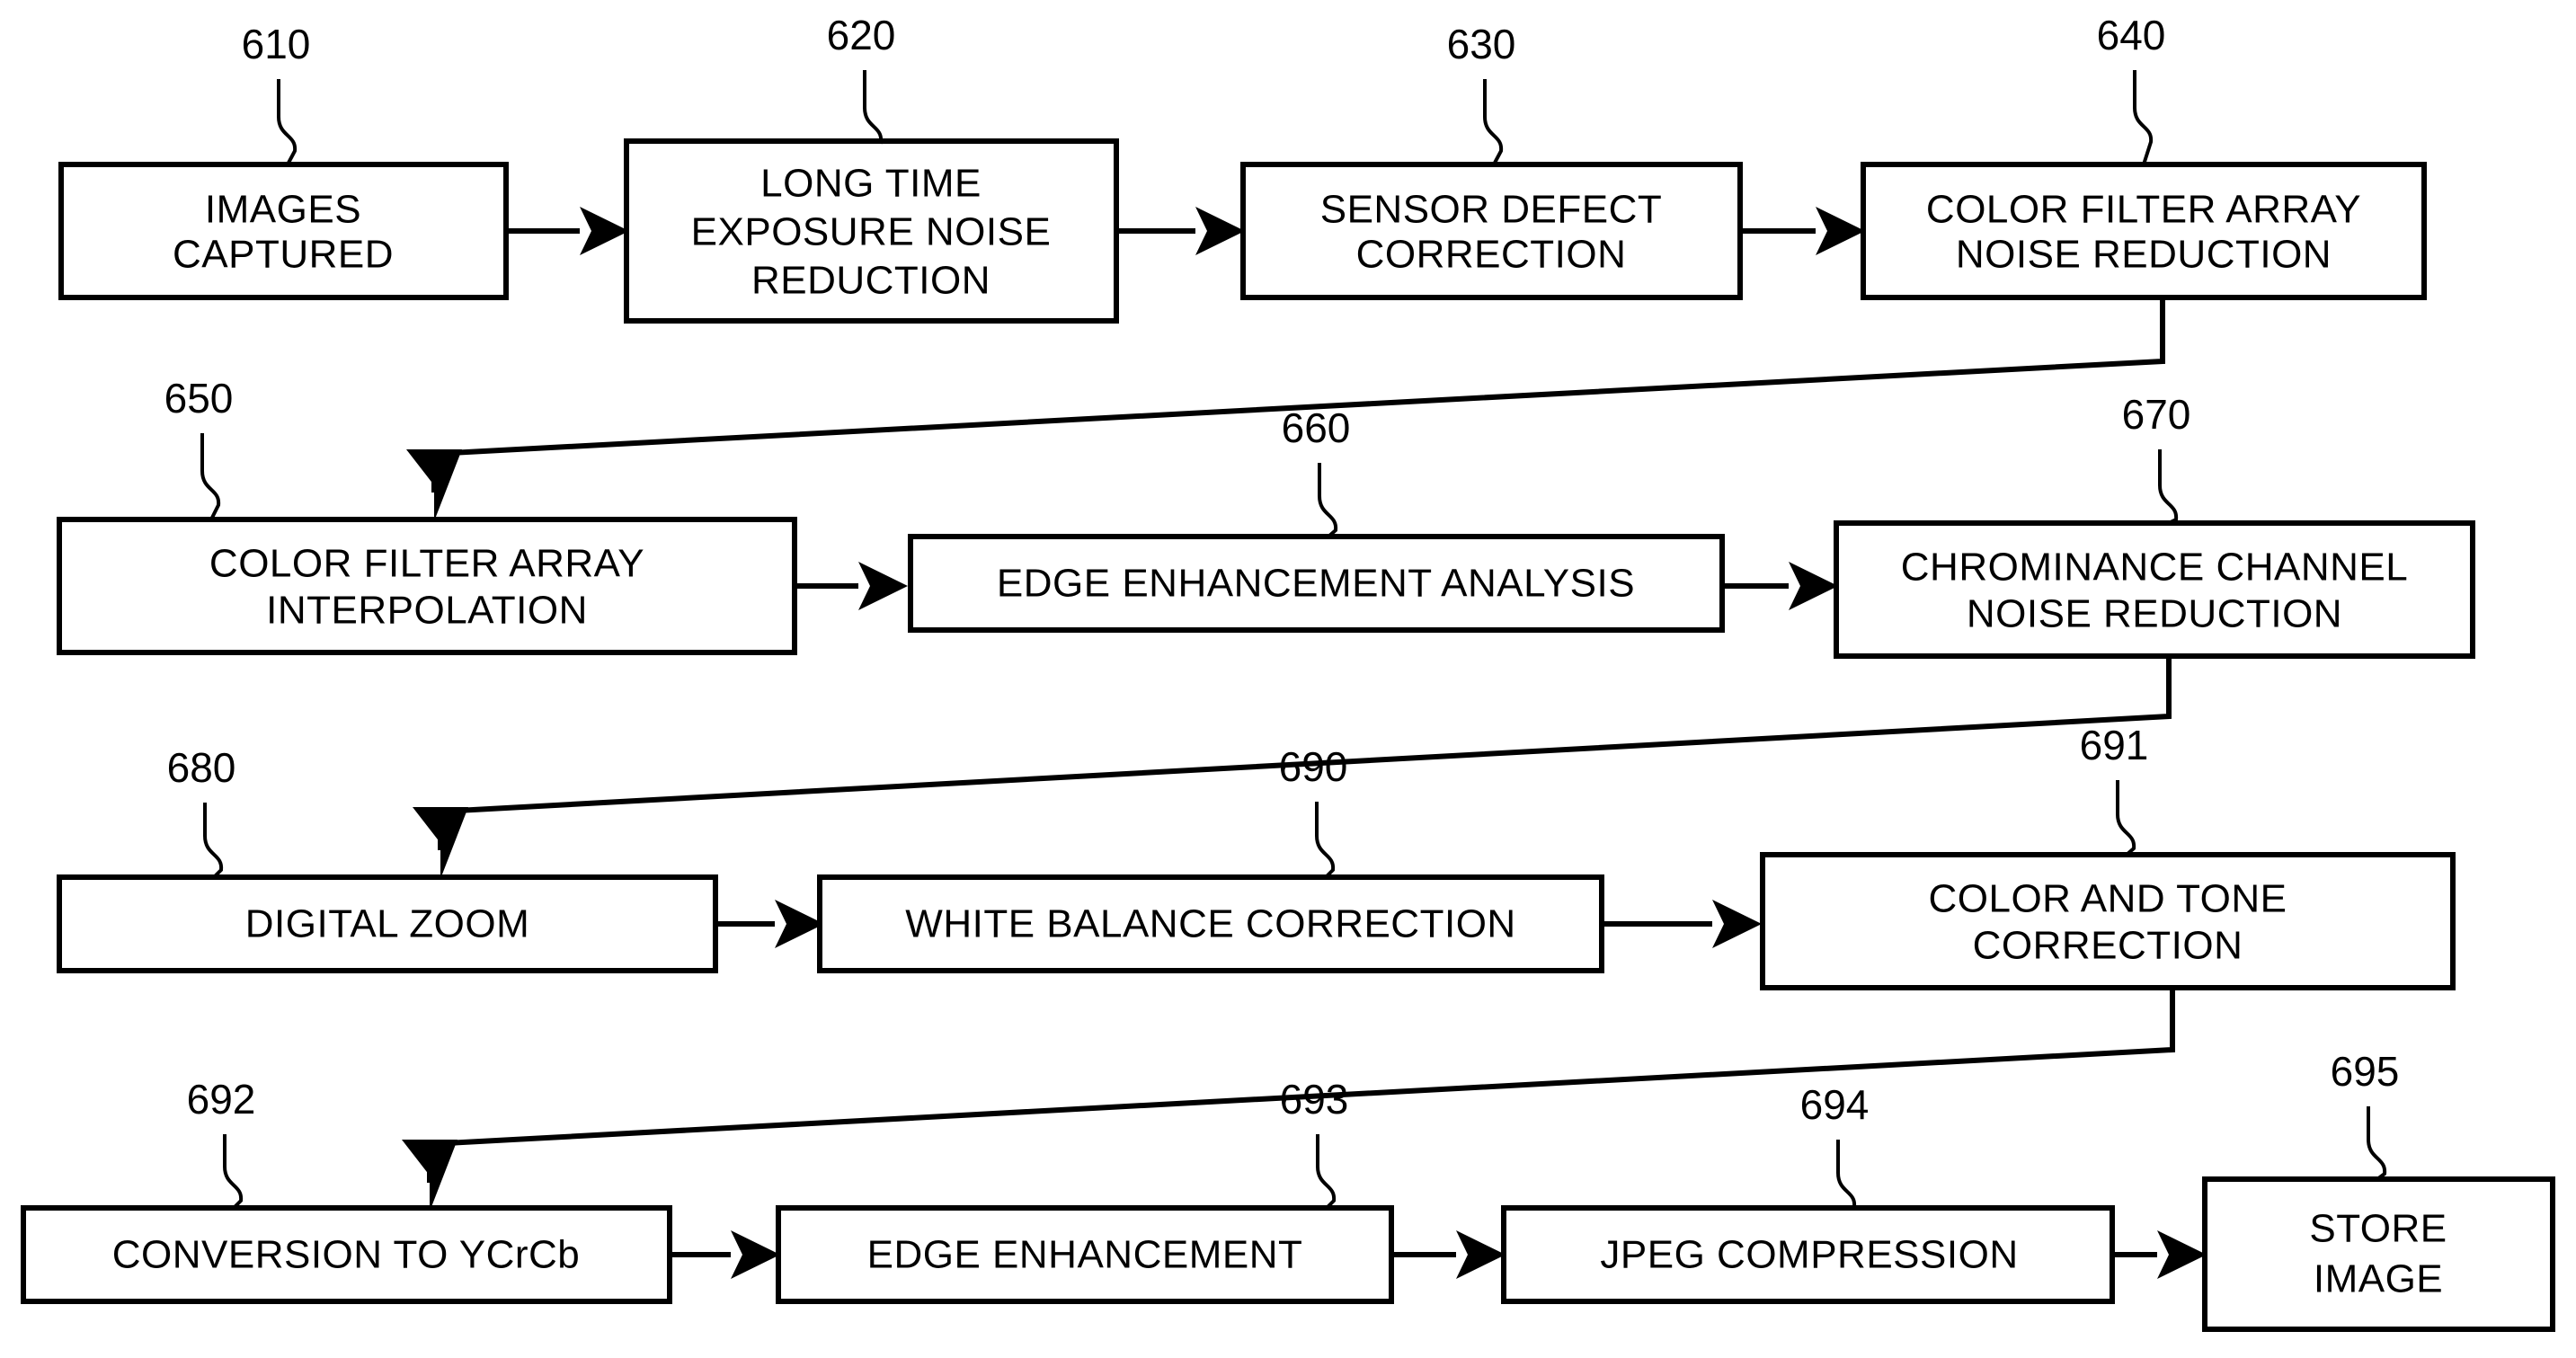  What do you see at coordinates (1491, 255) in the screenshot?
I see `node-630-label-line2: CORRECTION` at bounding box center [1491, 255].